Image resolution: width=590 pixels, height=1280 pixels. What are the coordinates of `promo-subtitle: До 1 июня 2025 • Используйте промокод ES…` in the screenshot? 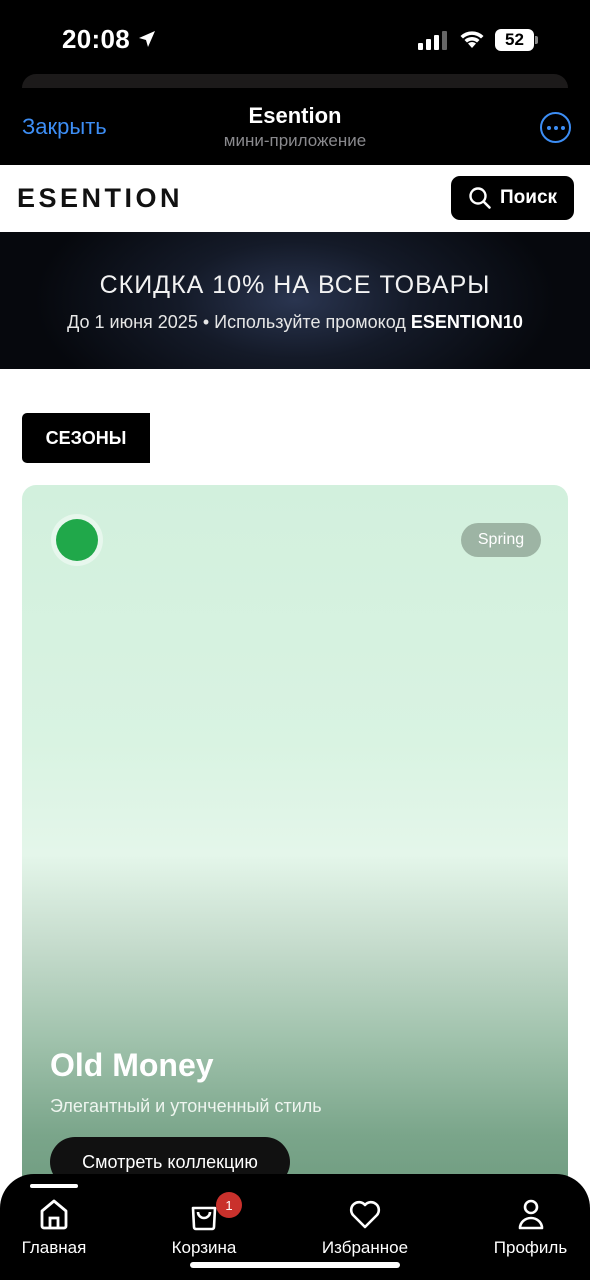 It's located at (295, 322).